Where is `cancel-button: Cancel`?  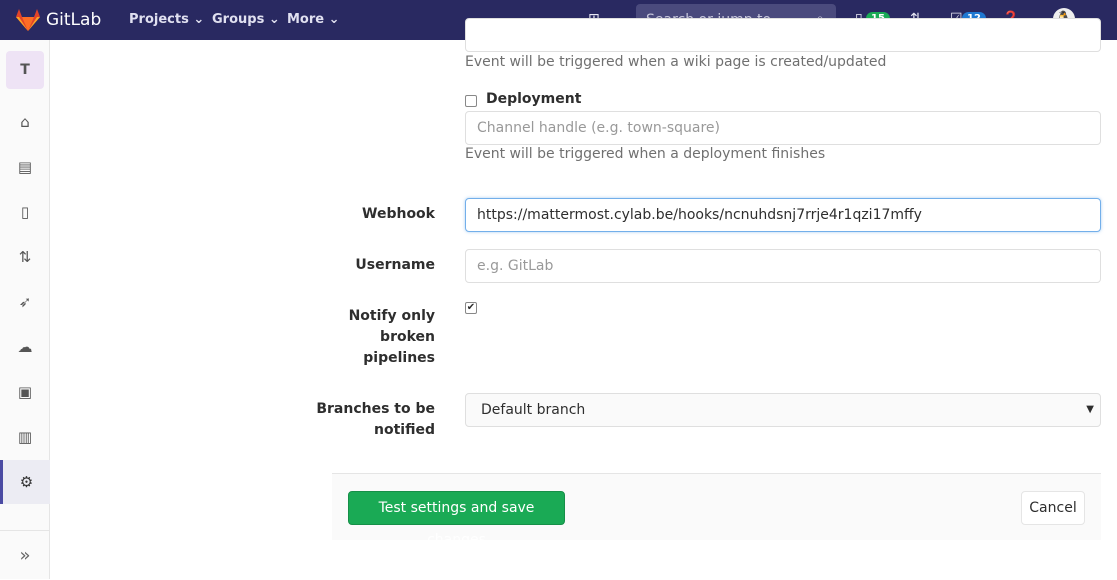 cancel-button: Cancel is located at coordinates (1053, 508).